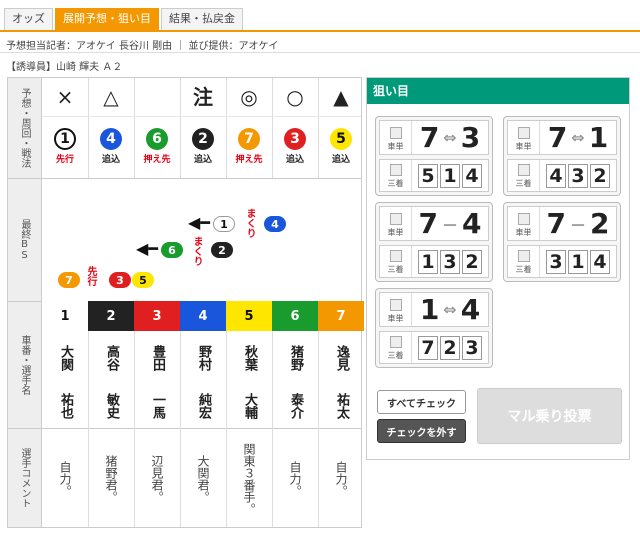 The height and width of the screenshot is (535, 640). Describe the element at coordinates (111, 97) in the screenshot. I see `mark-triangle-open: △` at that location.